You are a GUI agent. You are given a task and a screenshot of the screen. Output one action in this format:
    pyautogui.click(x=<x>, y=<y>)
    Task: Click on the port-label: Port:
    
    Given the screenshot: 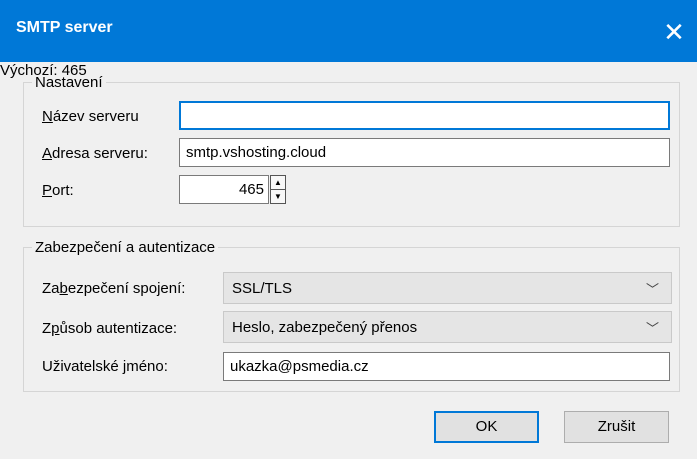 What is the action you would take?
    pyautogui.click(x=58, y=190)
    